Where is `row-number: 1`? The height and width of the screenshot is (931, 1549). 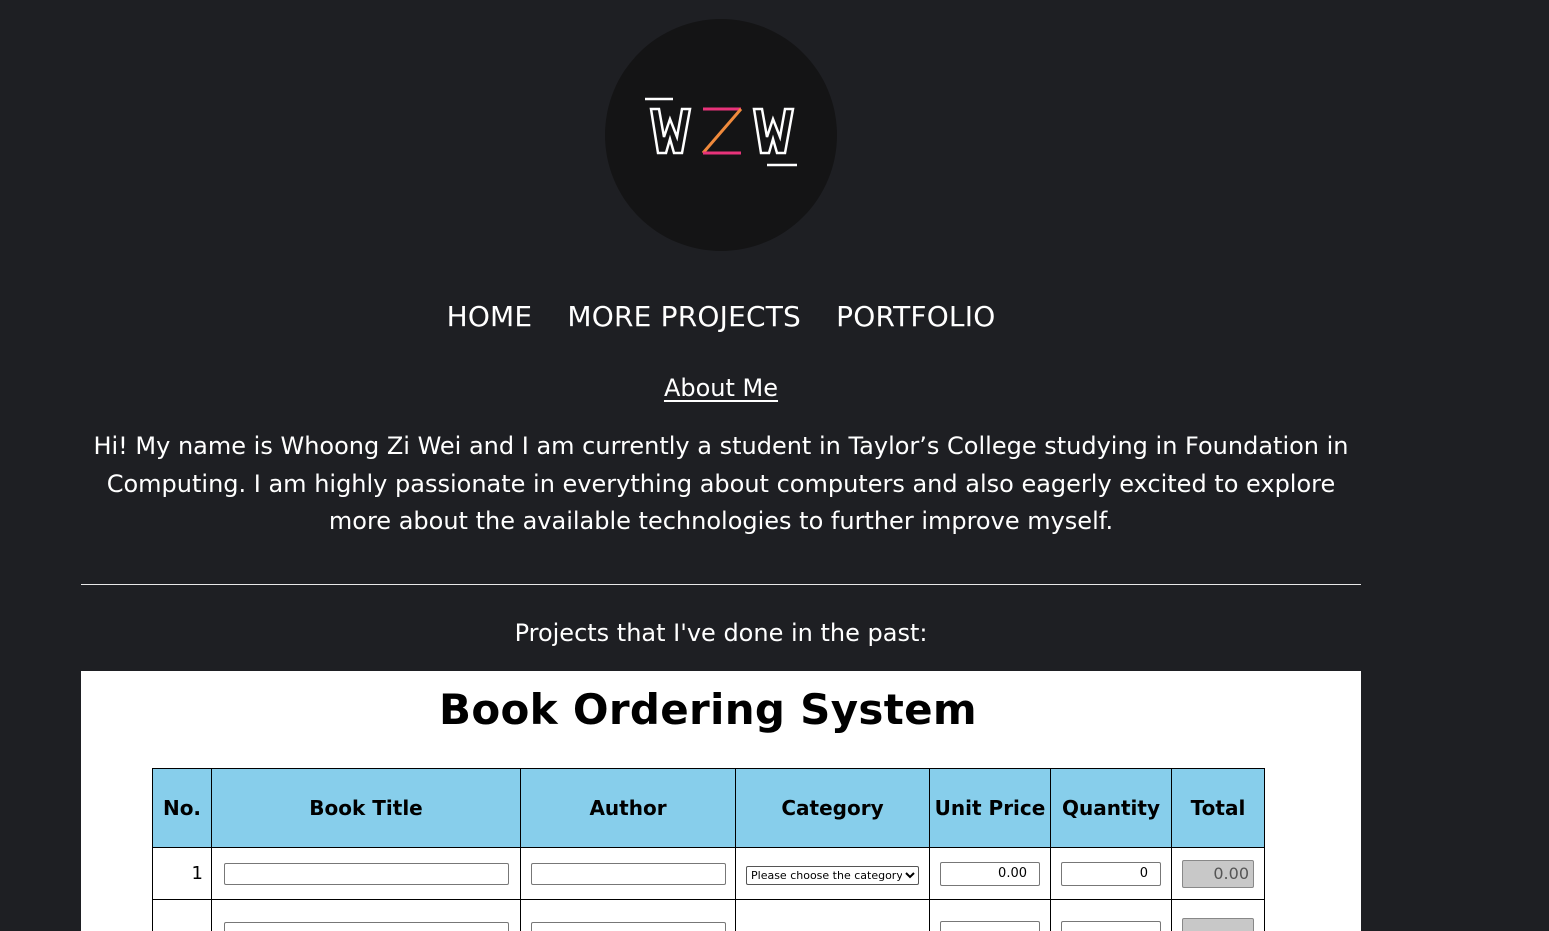 row-number: 1 is located at coordinates (182, 874).